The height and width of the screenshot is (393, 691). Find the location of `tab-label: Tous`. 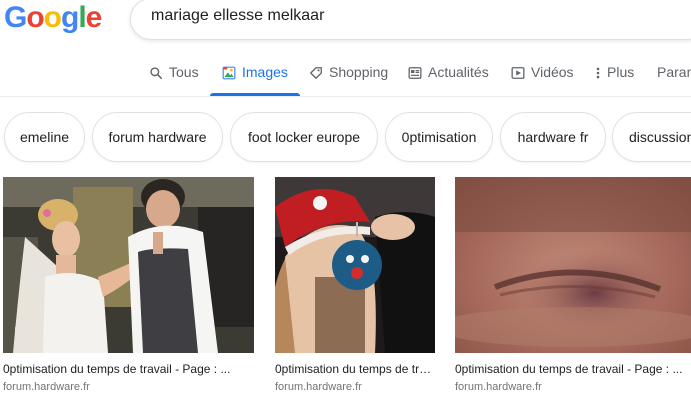

tab-label: Tous is located at coordinates (184, 72).